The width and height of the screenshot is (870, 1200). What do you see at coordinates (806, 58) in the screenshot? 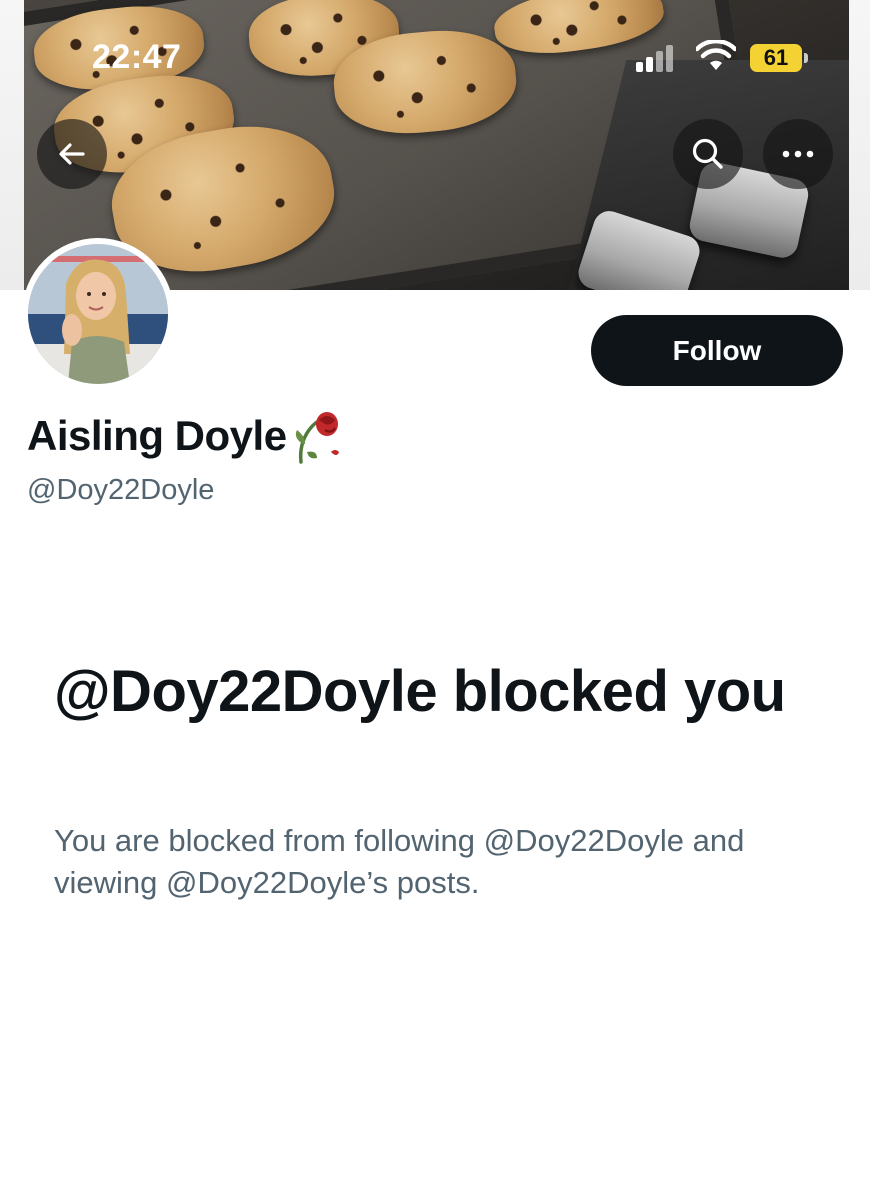
I see `battery-cap` at bounding box center [806, 58].